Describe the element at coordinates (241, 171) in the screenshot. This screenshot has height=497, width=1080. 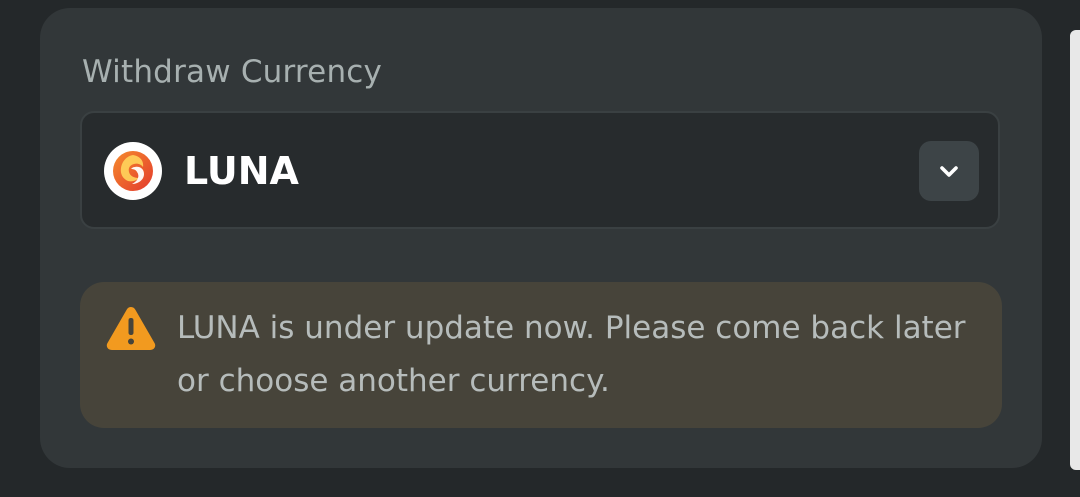
I see `selected-currency-value: LUNA` at that location.